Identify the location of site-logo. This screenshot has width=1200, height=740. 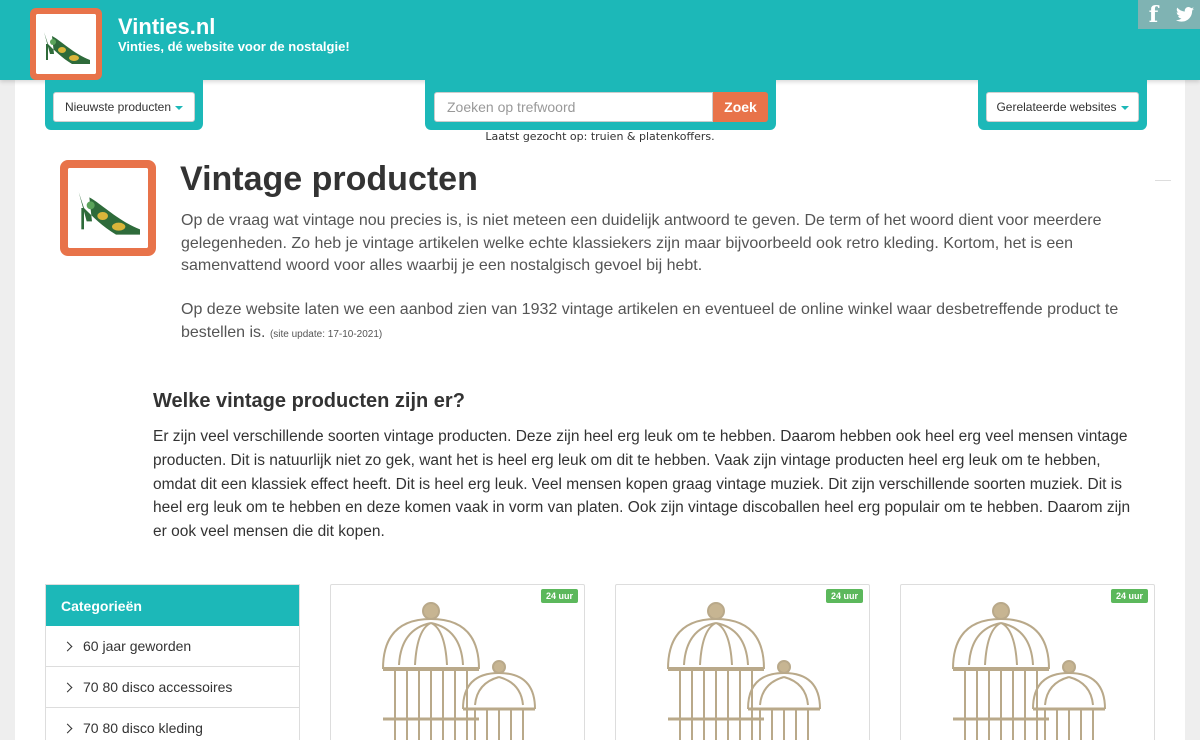
(66, 44).